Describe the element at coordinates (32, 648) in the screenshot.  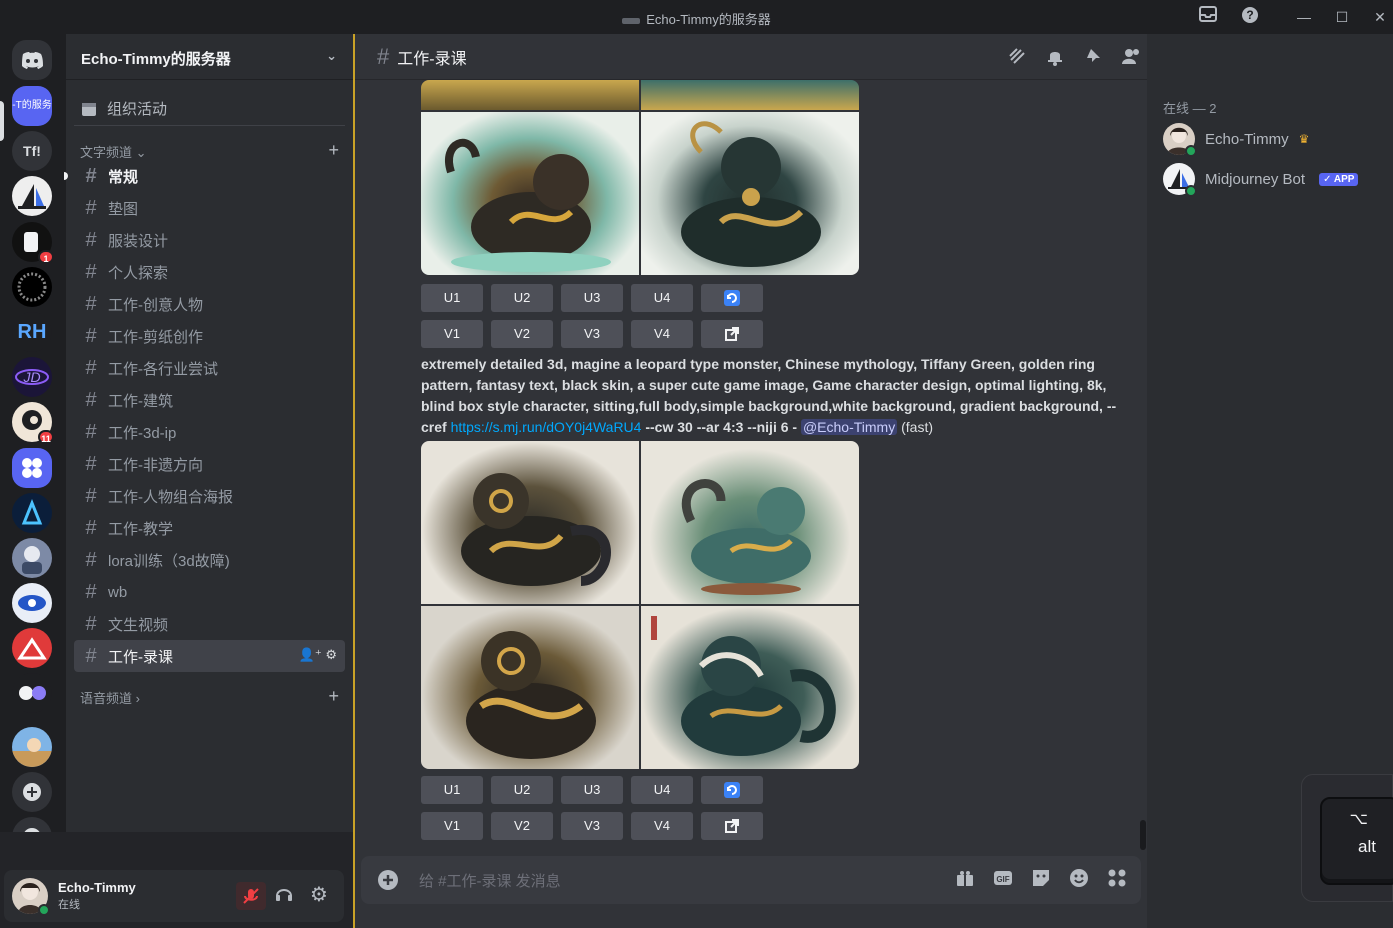
I see `server-mountain-icon` at that location.